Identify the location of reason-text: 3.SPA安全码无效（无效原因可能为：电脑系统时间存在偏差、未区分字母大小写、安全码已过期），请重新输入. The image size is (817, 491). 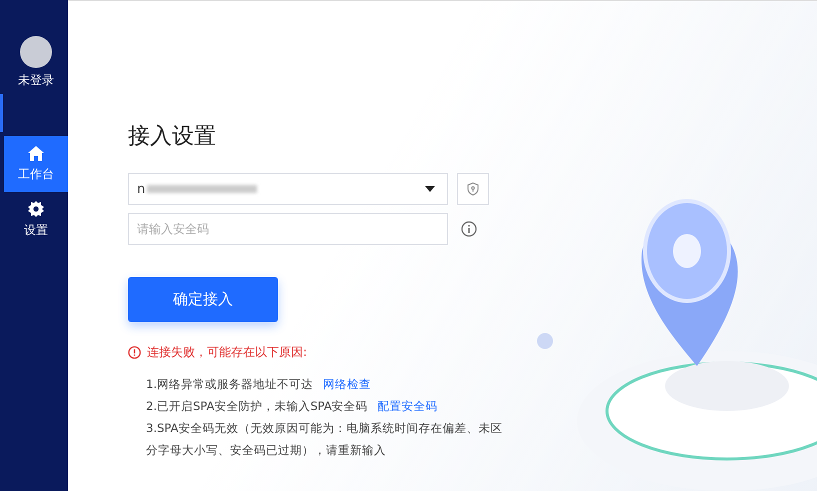
(324, 439).